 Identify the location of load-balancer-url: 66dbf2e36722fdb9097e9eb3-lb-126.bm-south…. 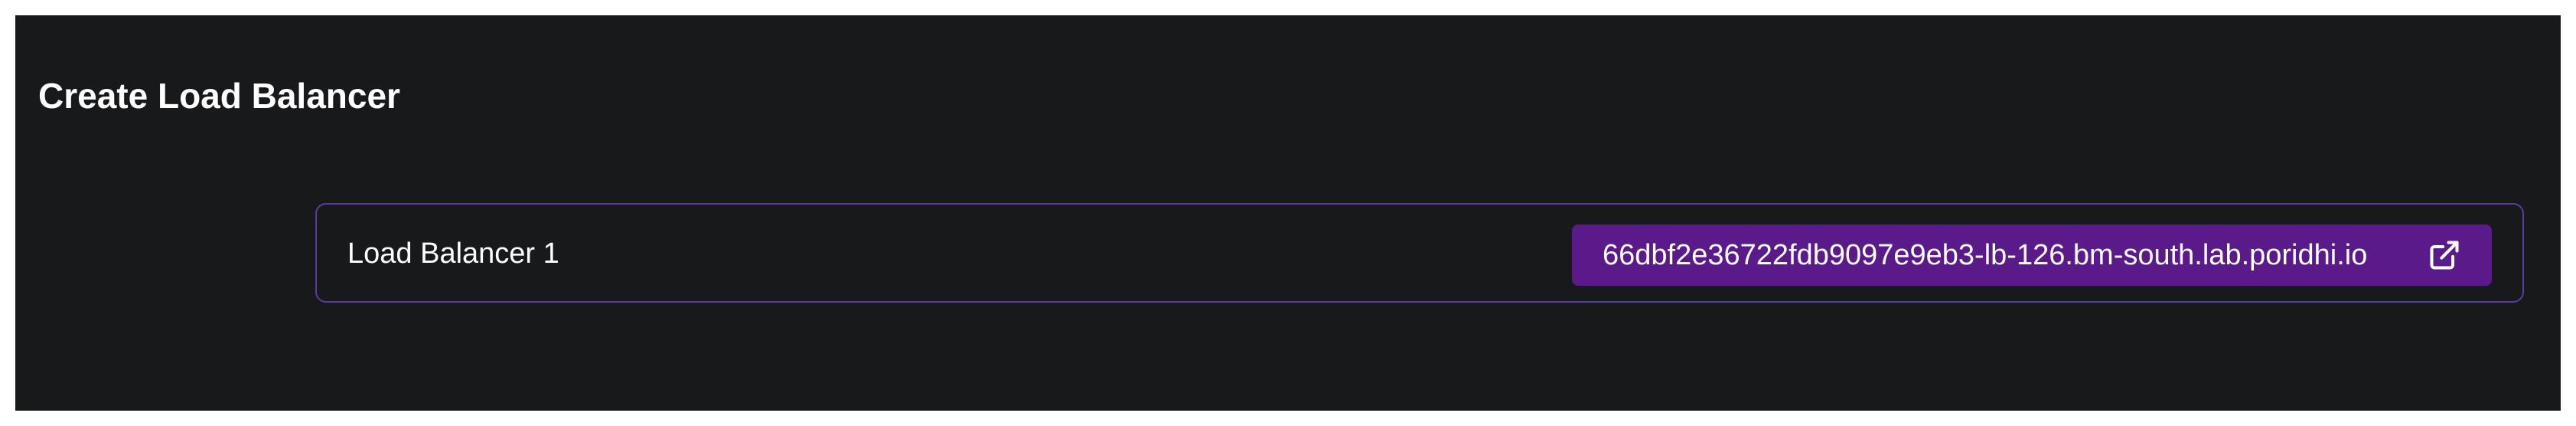
(1985, 255).